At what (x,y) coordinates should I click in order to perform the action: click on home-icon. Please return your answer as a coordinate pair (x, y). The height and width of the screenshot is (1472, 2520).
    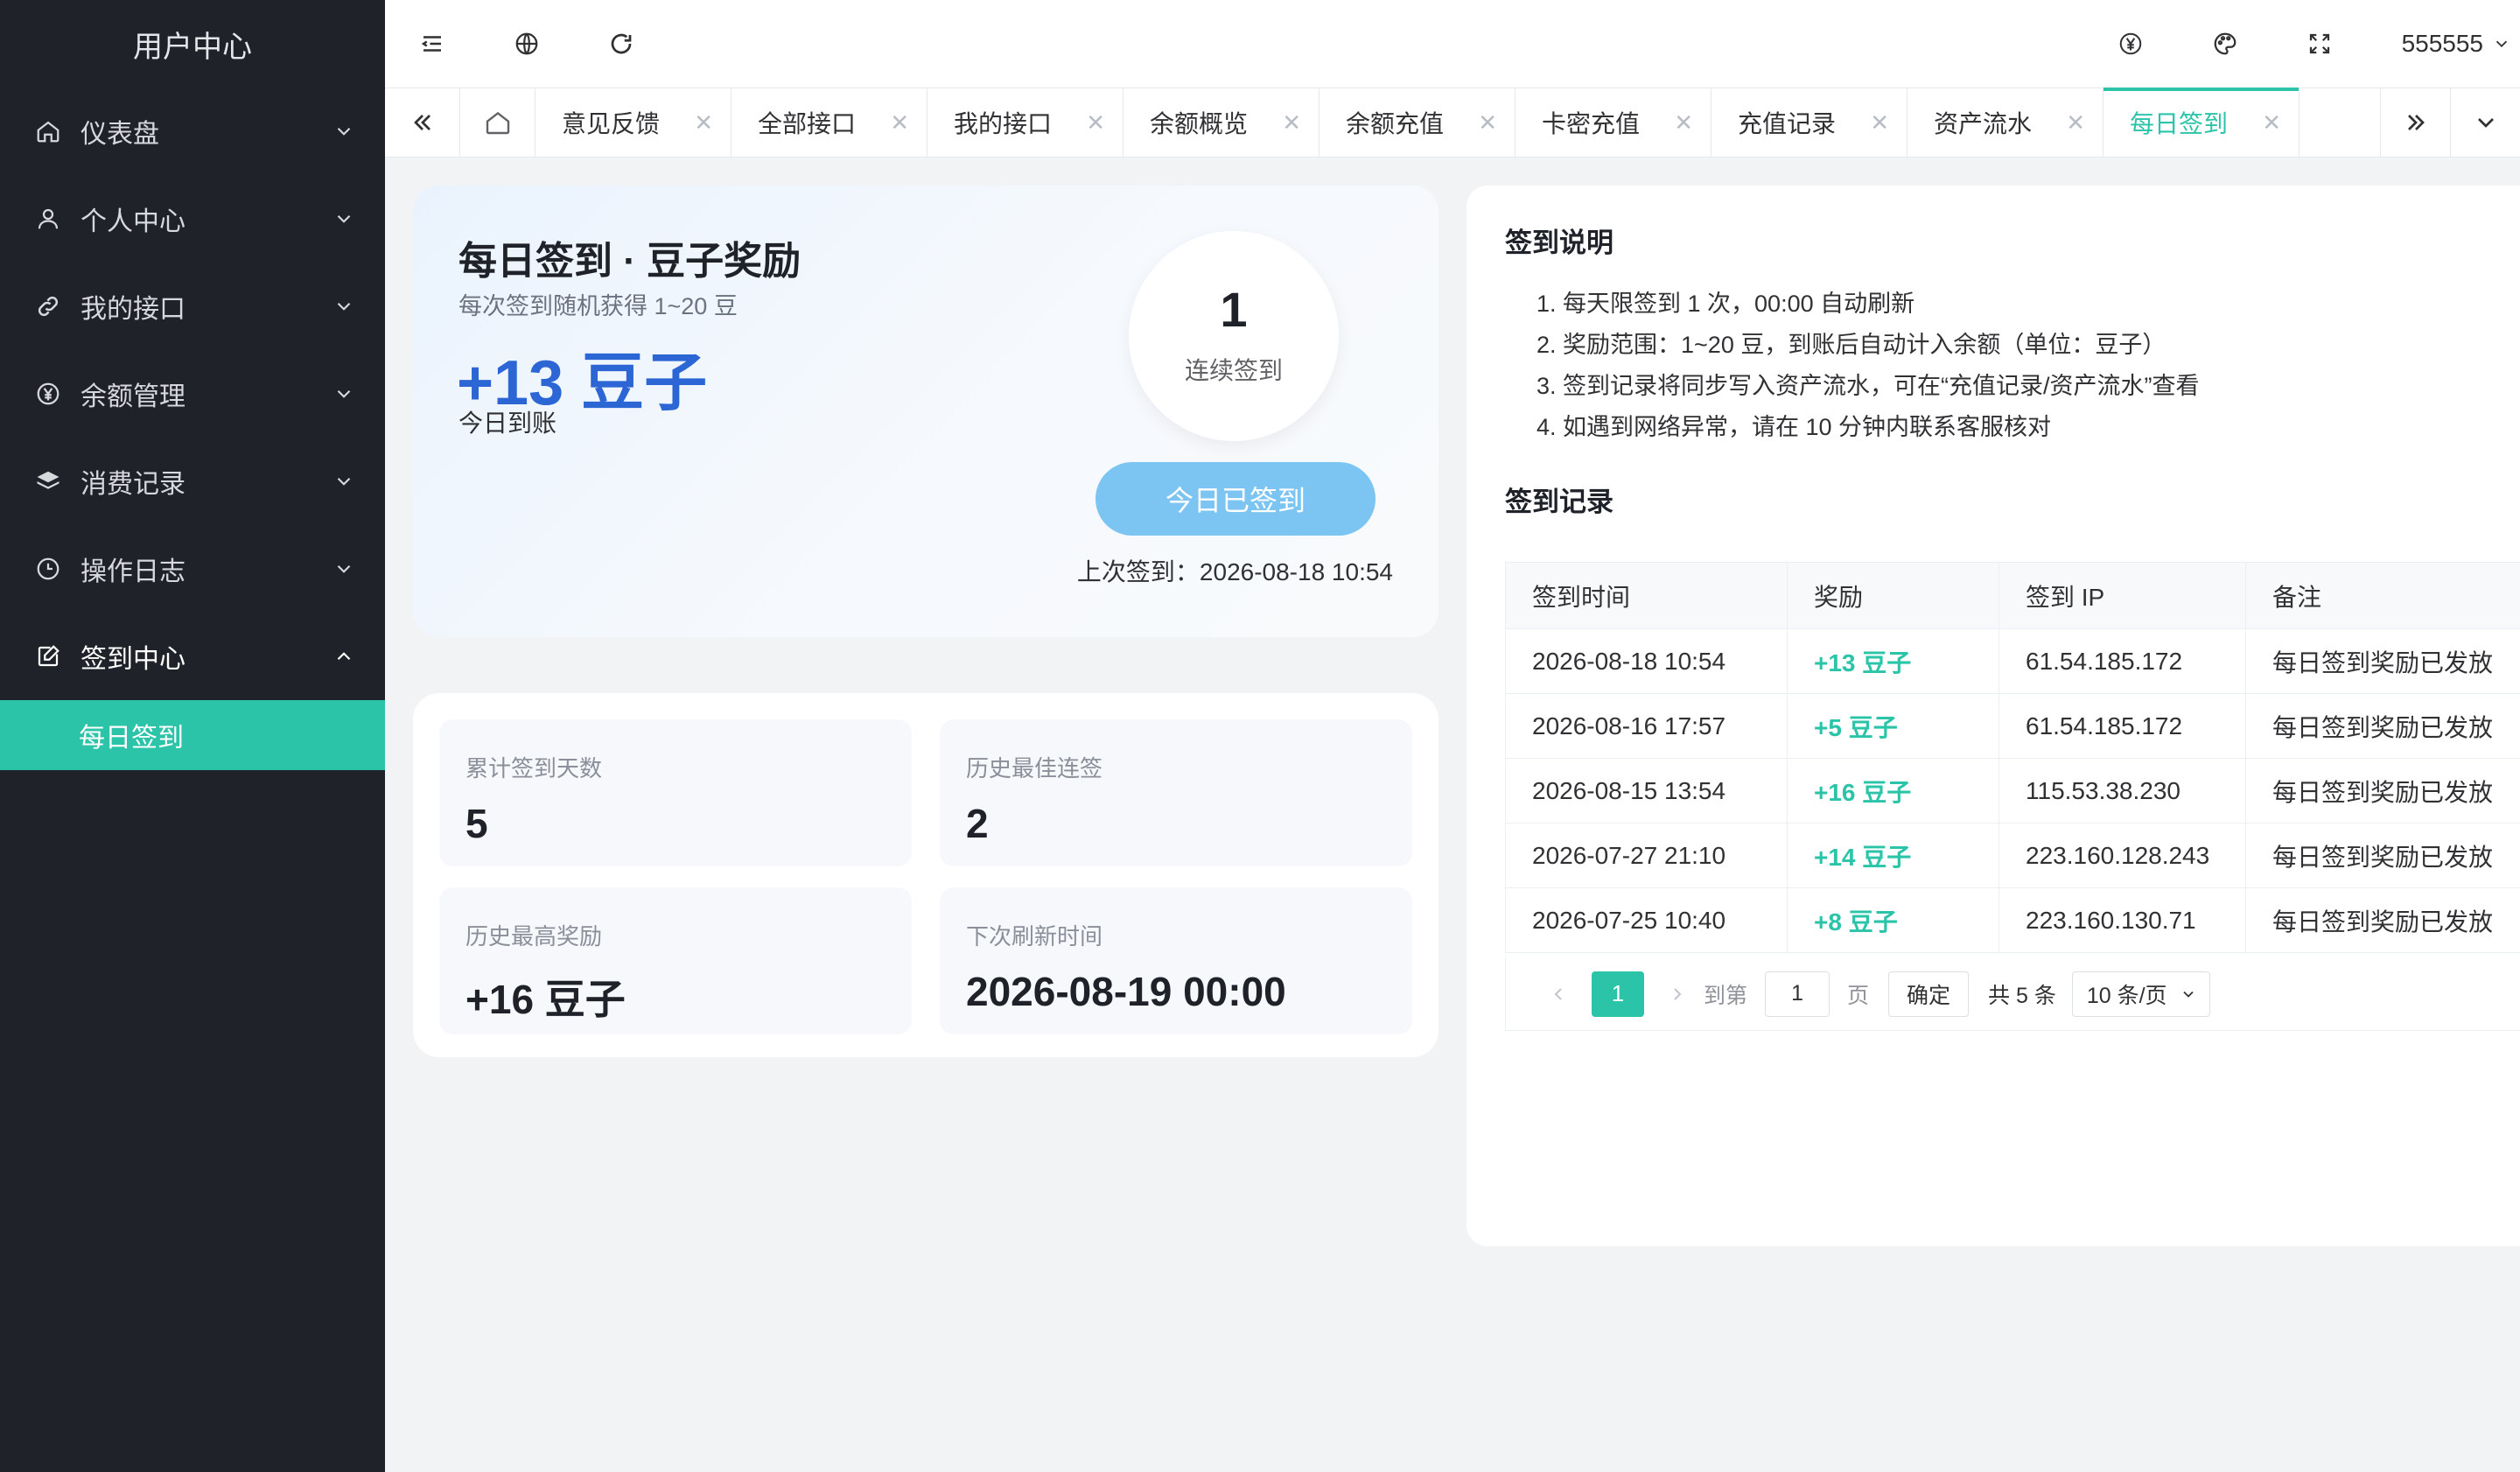
    Looking at the image, I should click on (48, 131).